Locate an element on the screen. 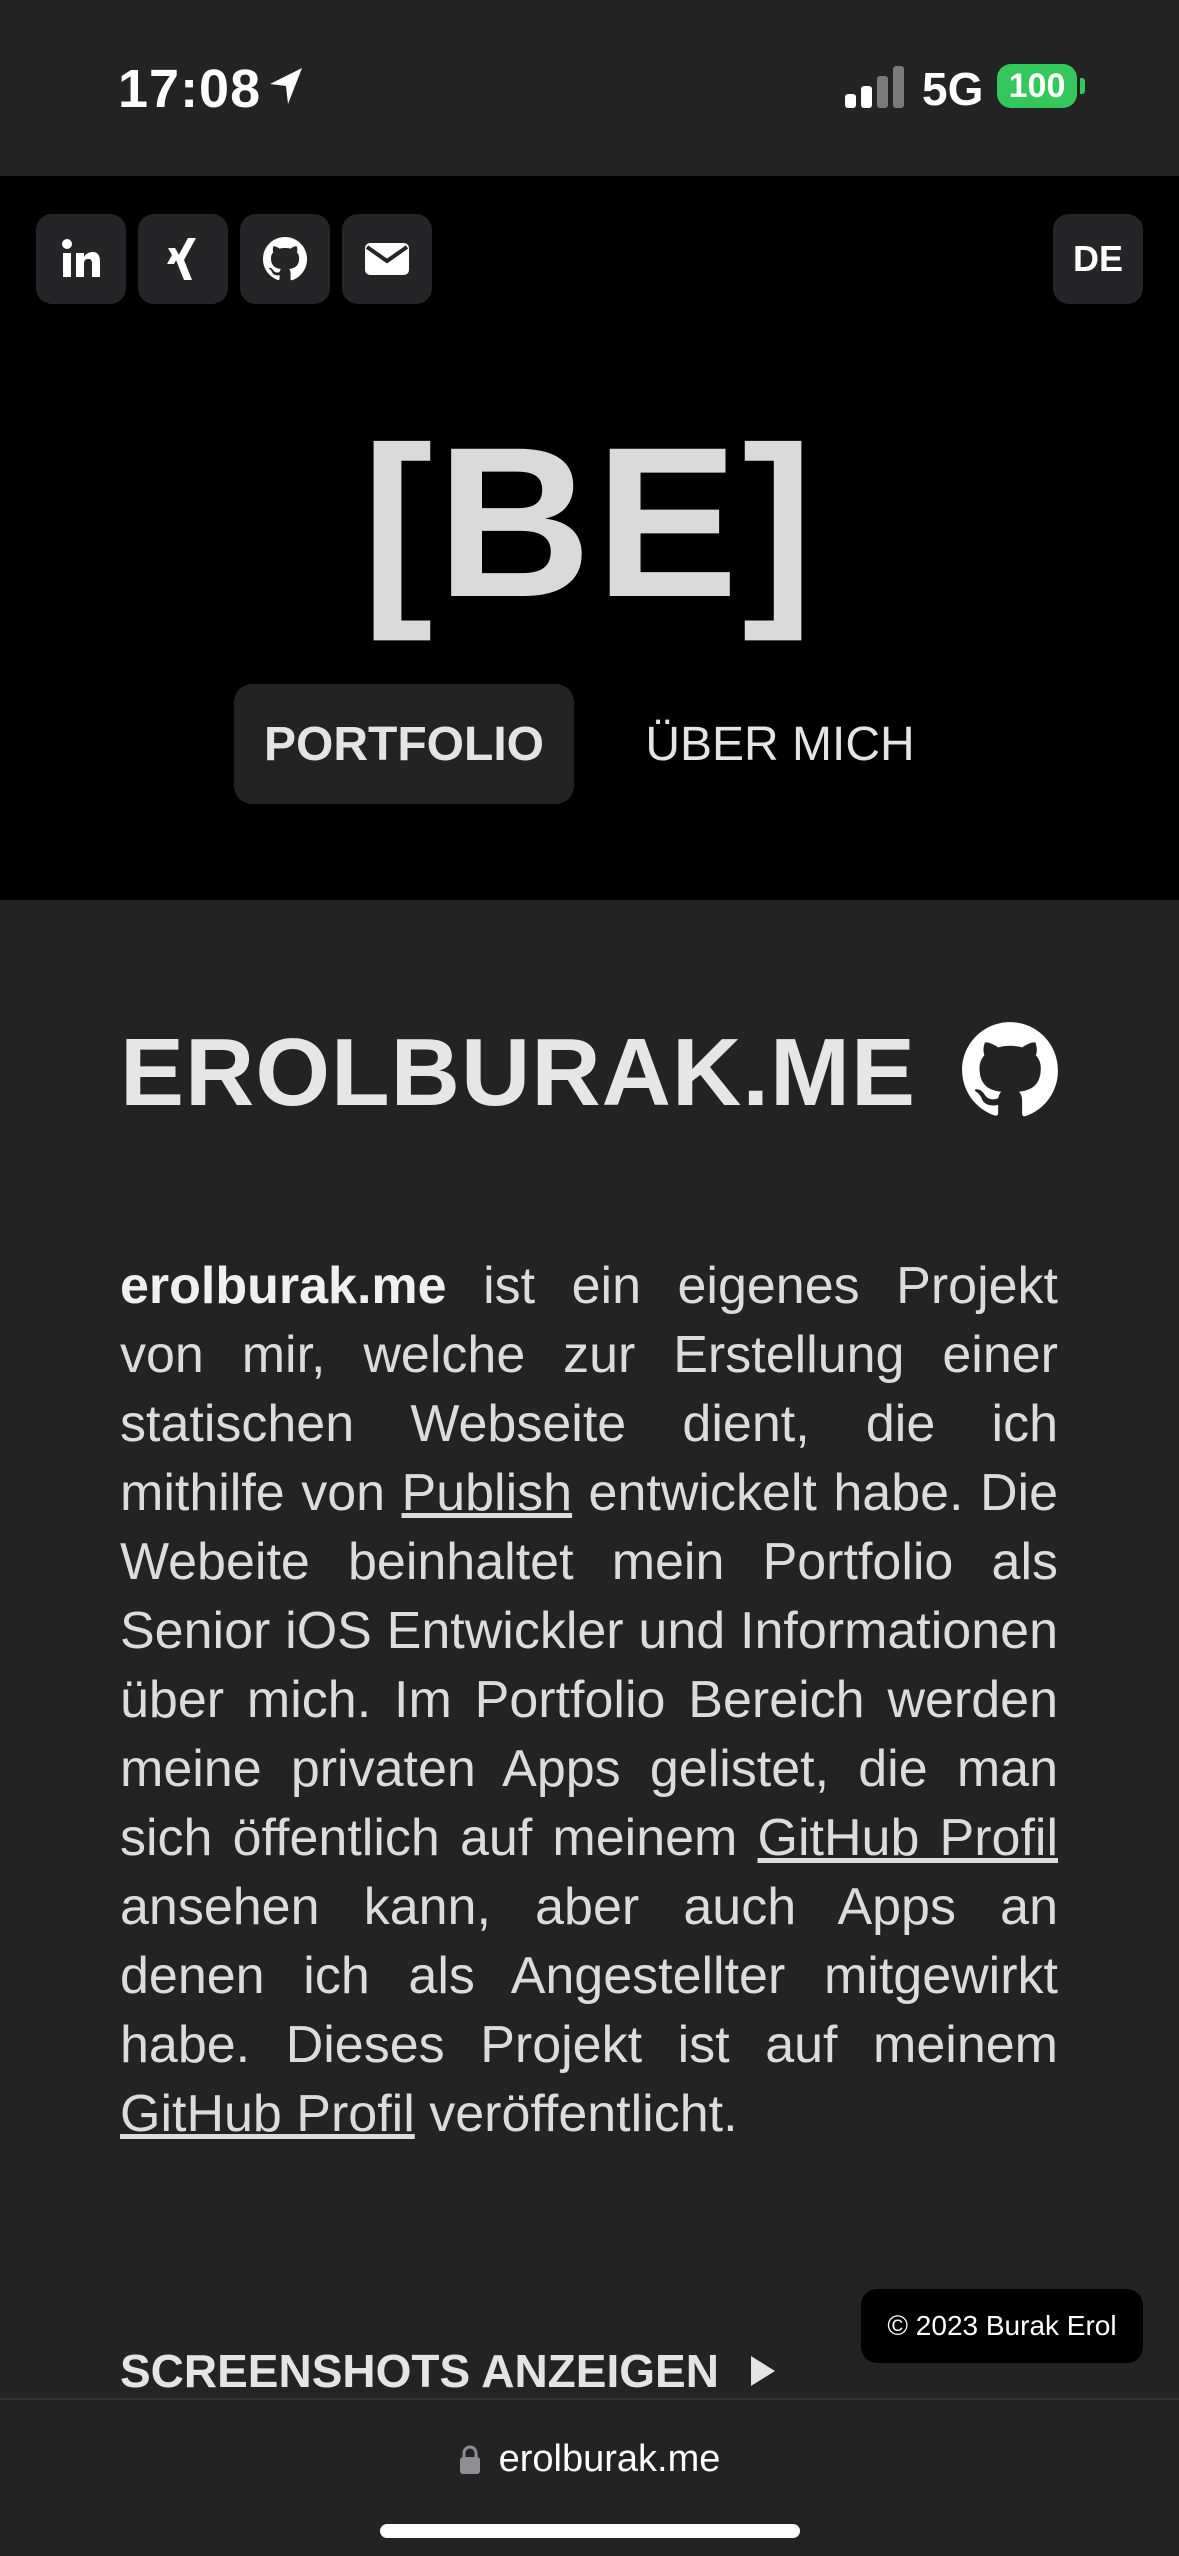 Image resolution: width=1179 pixels, height=2556 pixels. battery-tip is located at coordinates (1082, 86).